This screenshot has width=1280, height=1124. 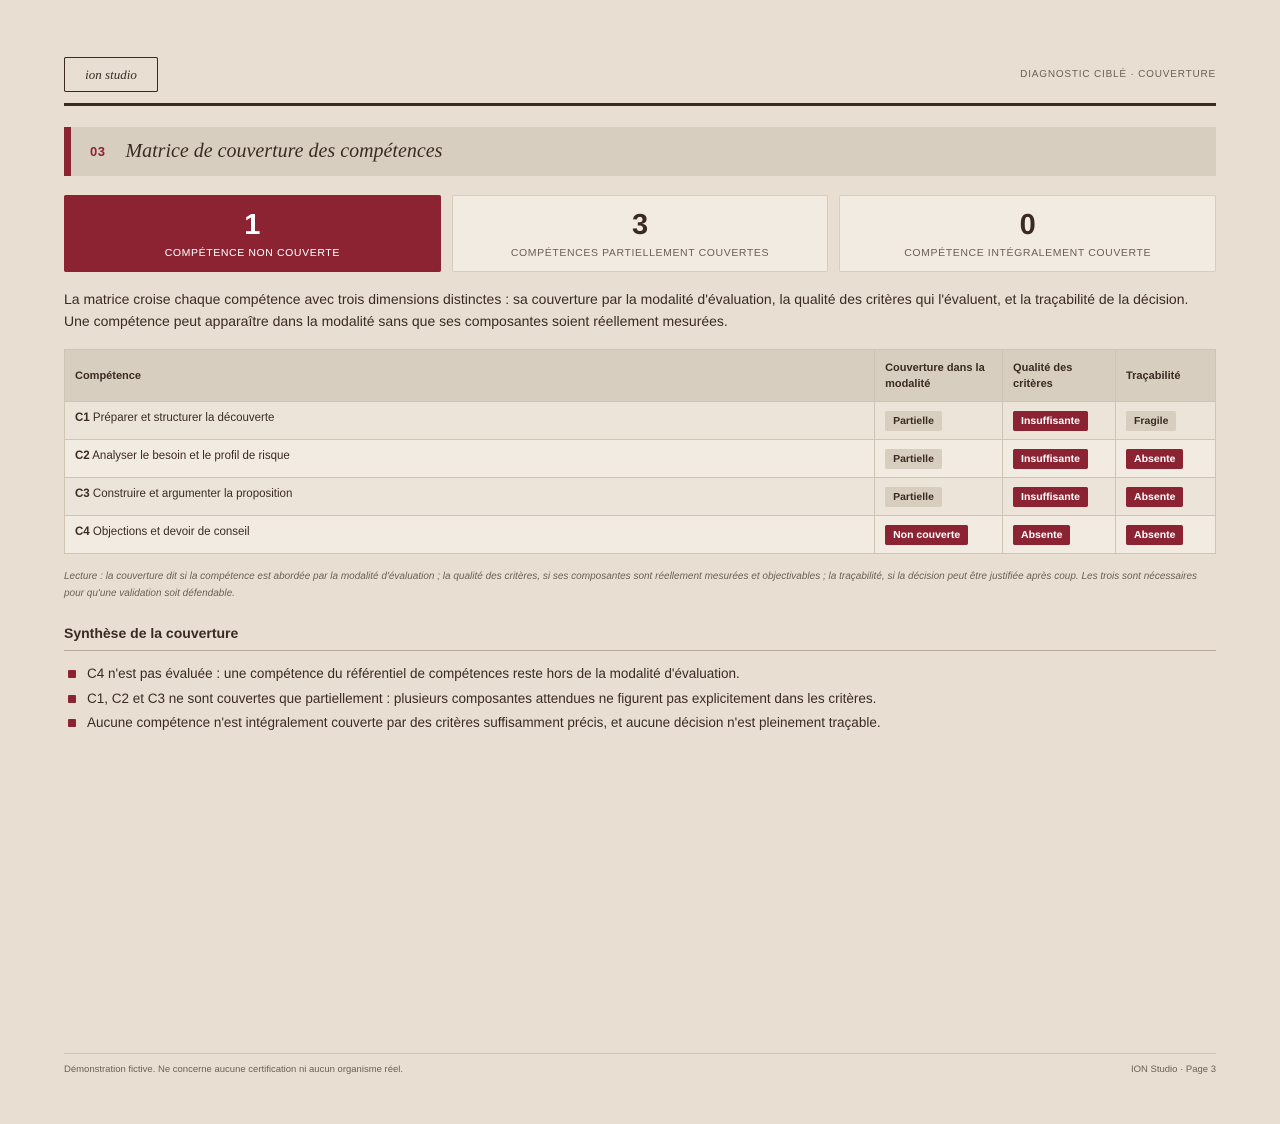 I want to click on tracabilite-cell: Fragile, so click(x=1165, y=420).